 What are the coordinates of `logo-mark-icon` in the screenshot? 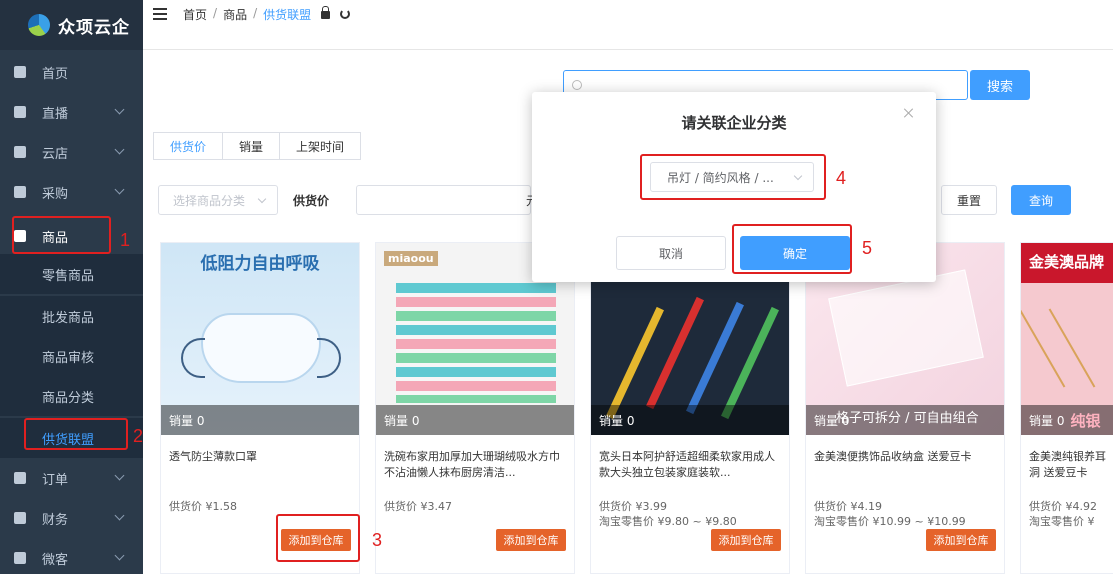 It's located at (39, 25).